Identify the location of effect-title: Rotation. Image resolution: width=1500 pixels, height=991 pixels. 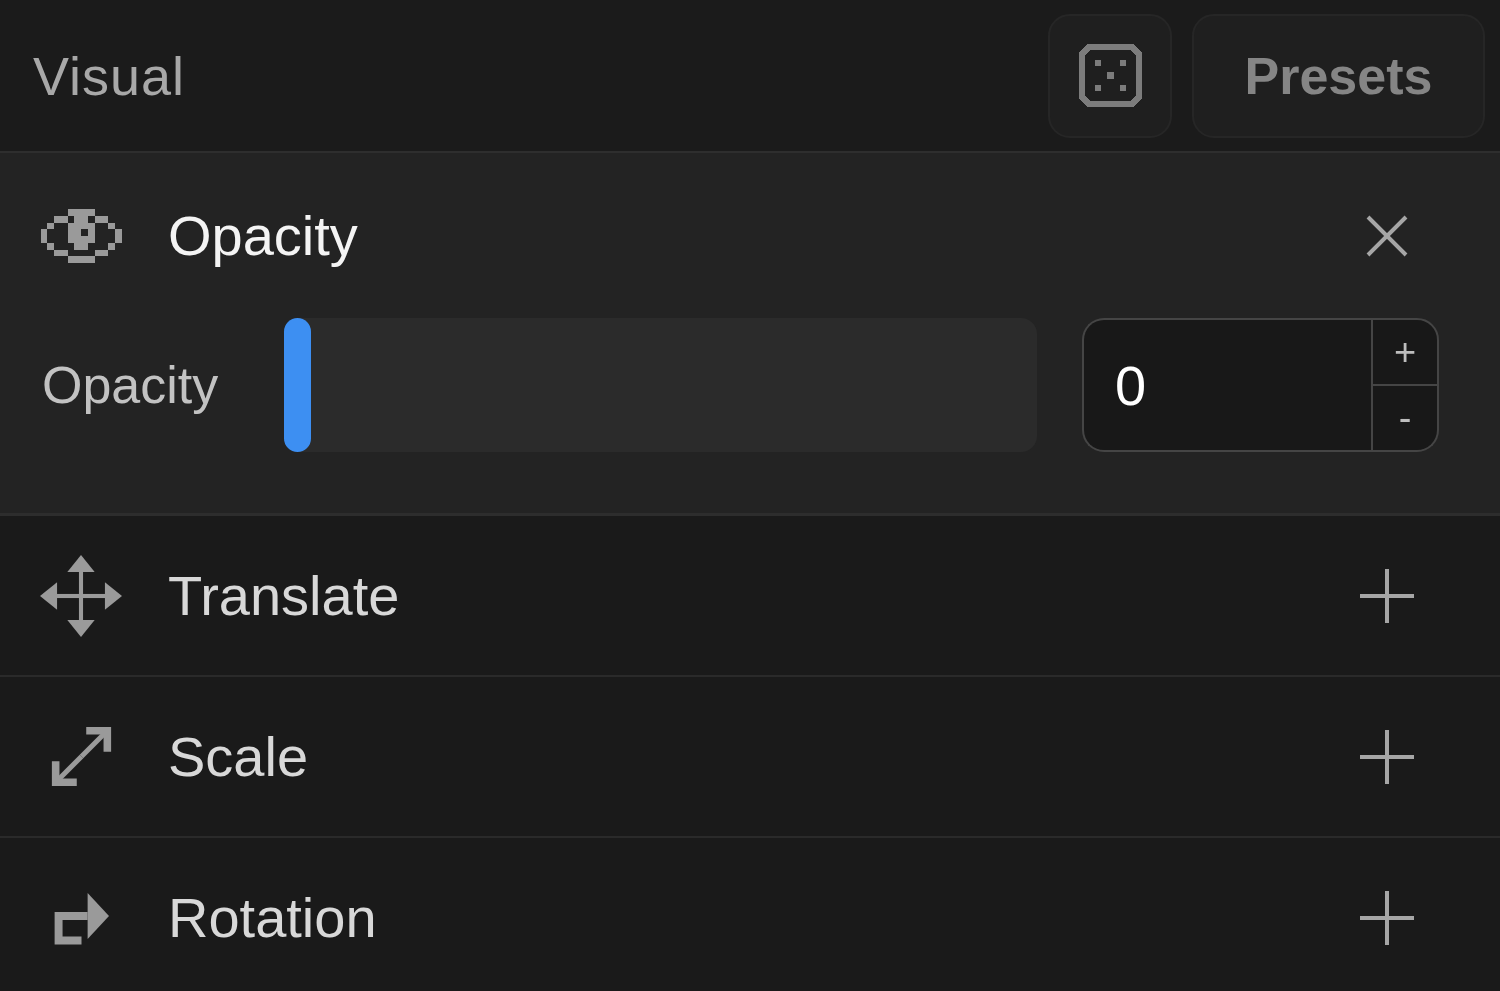
(272, 917).